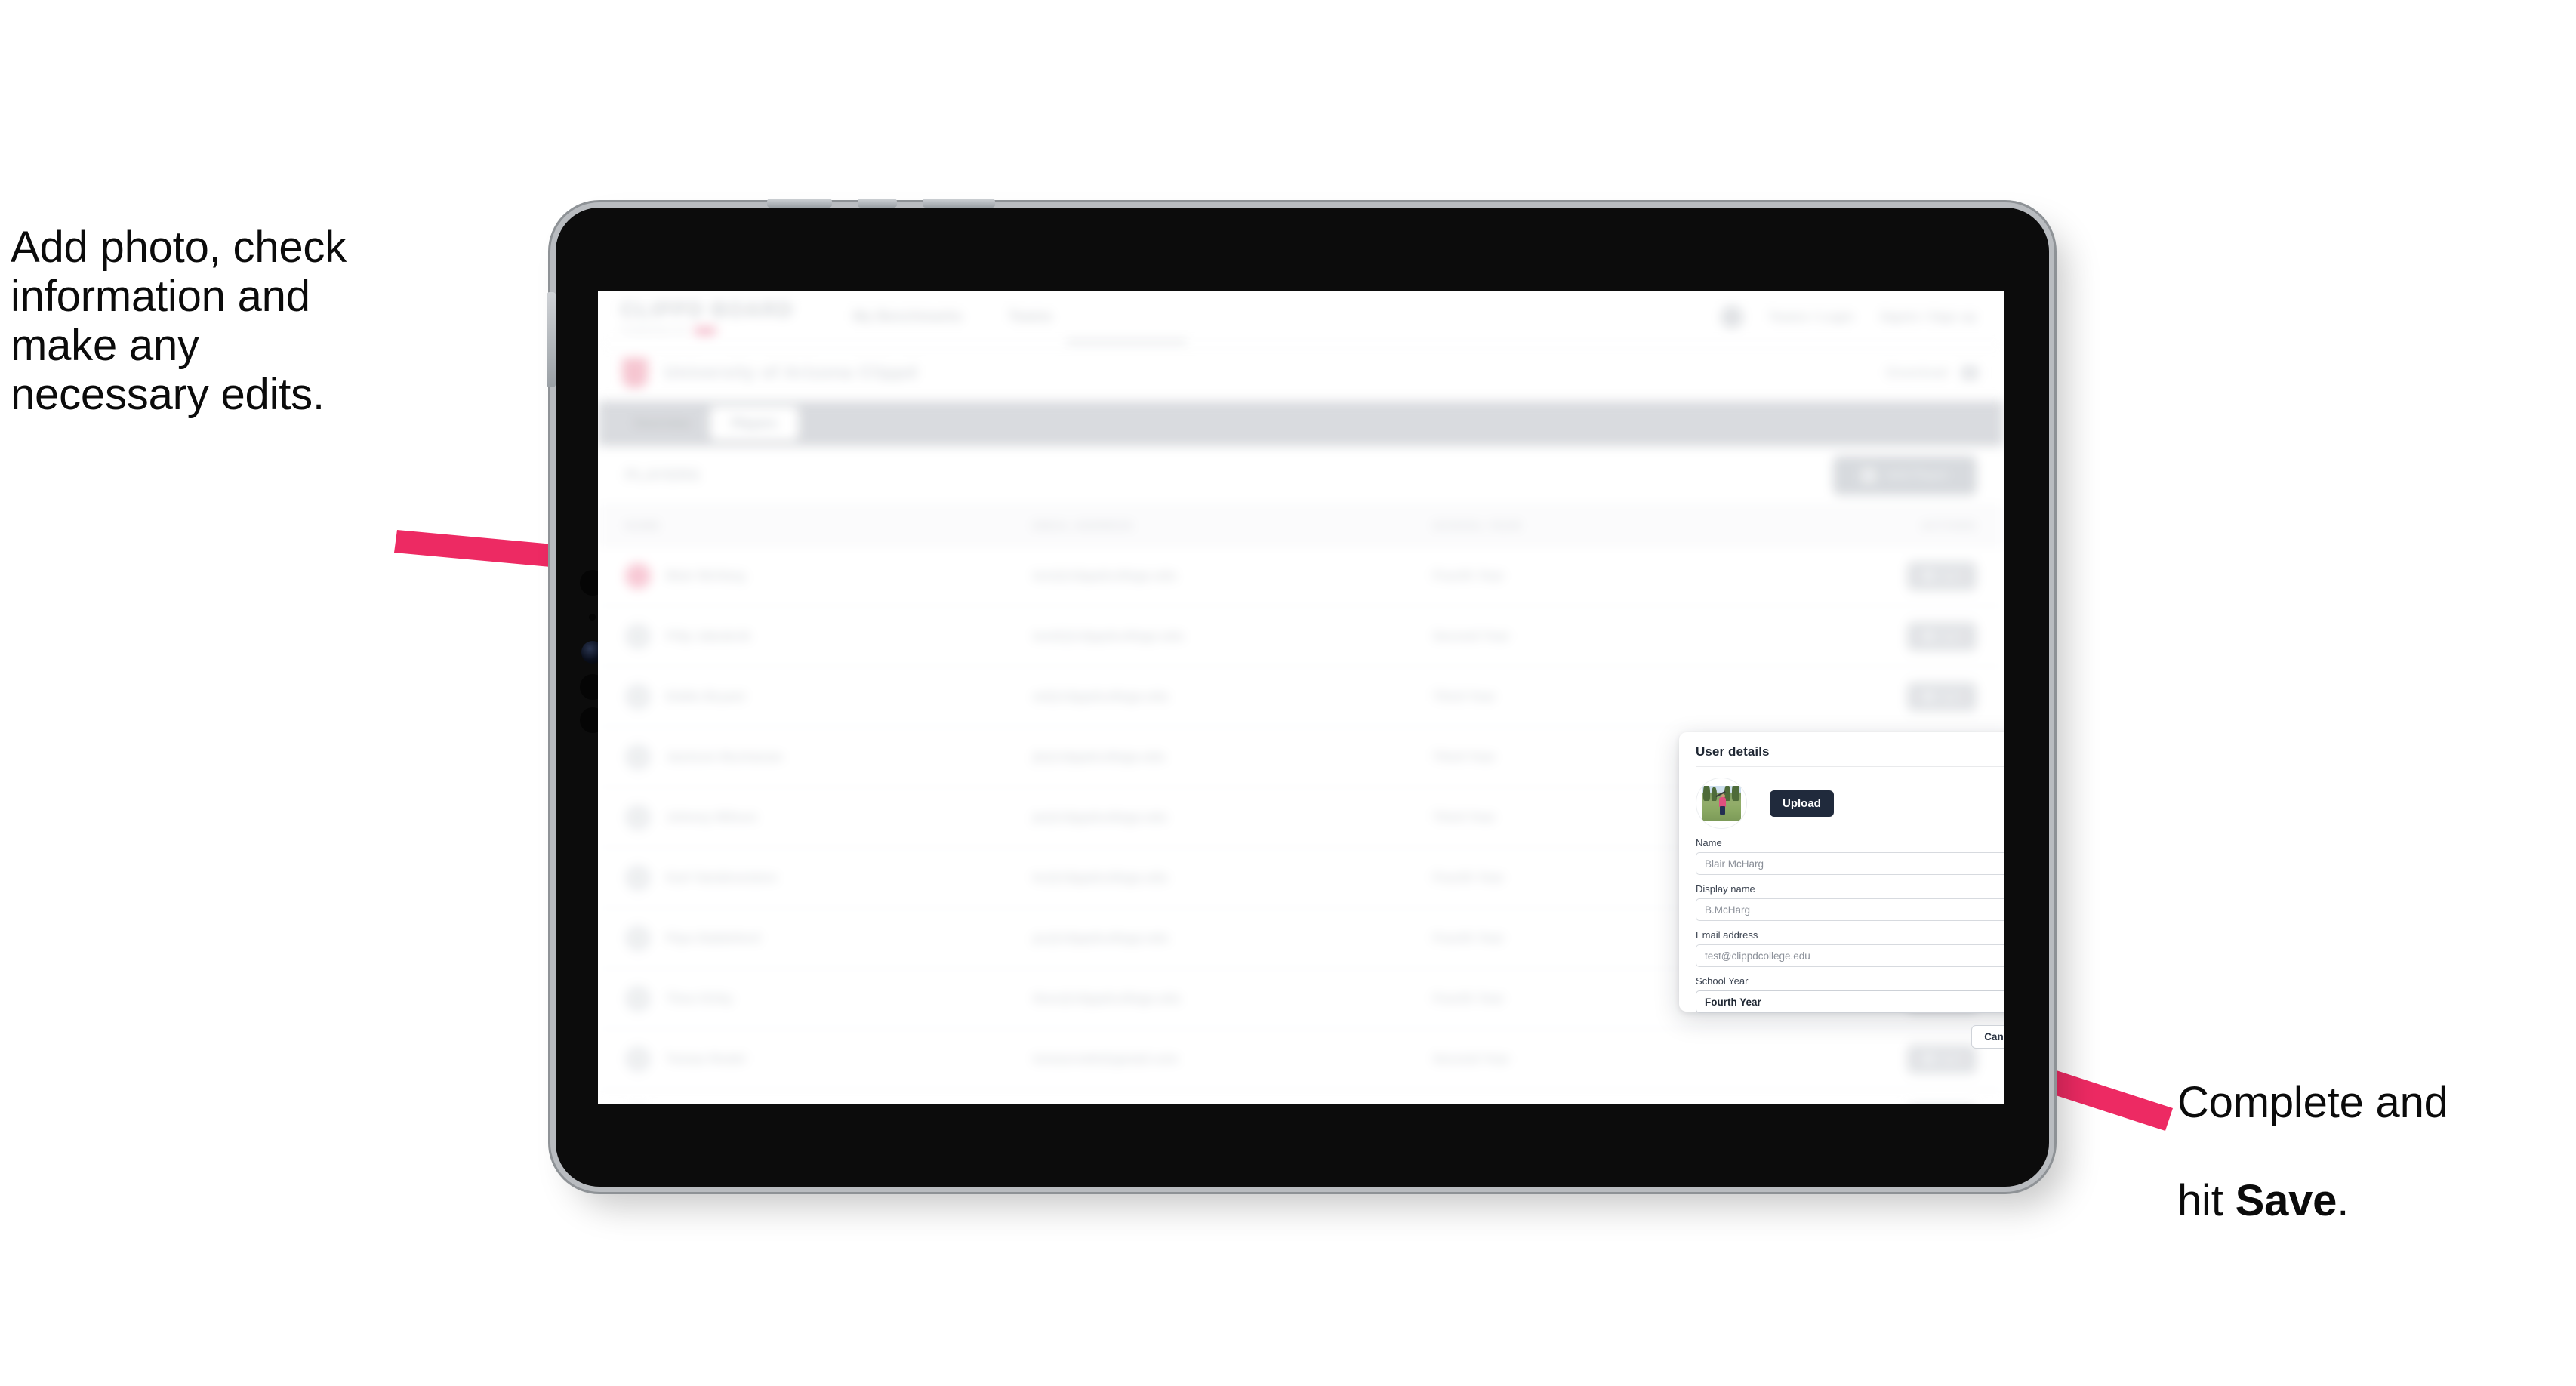 This screenshot has width=2576, height=1386. What do you see at coordinates (2312, 1102) in the screenshot?
I see `callout-right-line1: Complete and` at bounding box center [2312, 1102].